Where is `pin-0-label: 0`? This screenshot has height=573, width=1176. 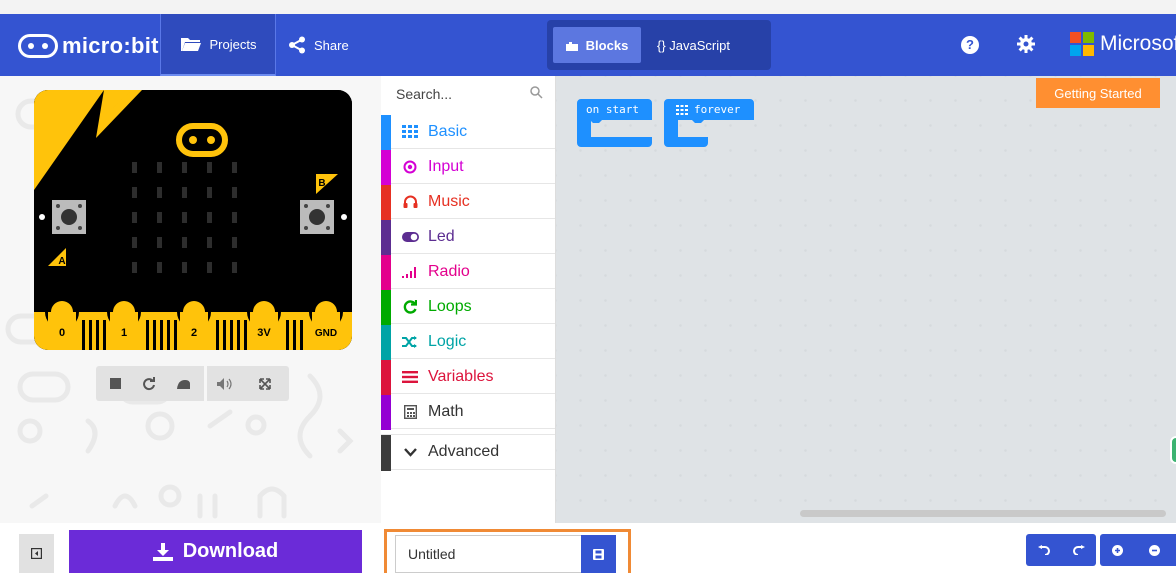
pin-0-label: 0 is located at coordinates (62, 333).